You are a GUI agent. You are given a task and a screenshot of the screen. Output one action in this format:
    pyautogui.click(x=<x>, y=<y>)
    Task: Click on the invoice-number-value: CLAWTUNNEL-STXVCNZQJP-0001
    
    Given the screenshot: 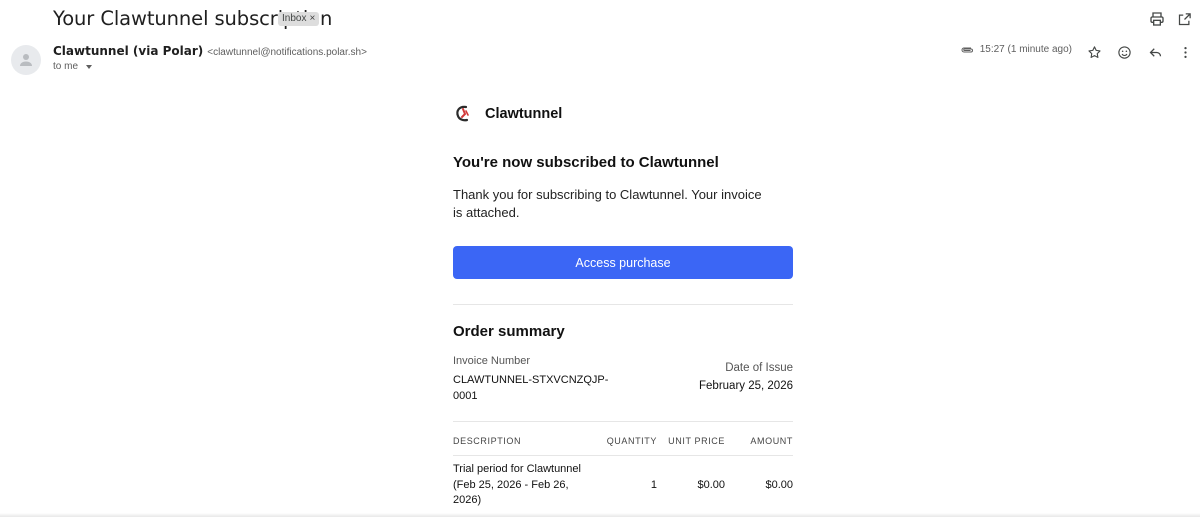 What is the action you would take?
    pyautogui.click(x=531, y=388)
    